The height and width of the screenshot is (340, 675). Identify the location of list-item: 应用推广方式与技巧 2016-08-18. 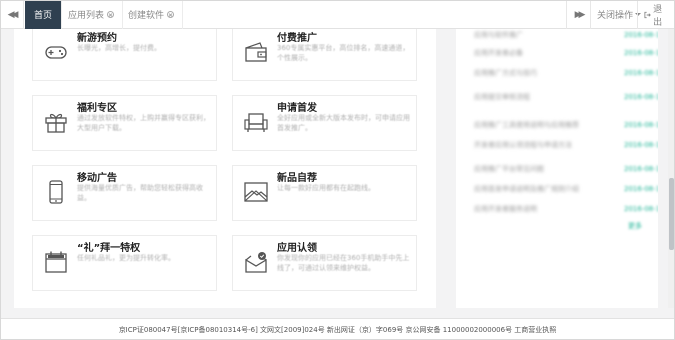
(566, 76).